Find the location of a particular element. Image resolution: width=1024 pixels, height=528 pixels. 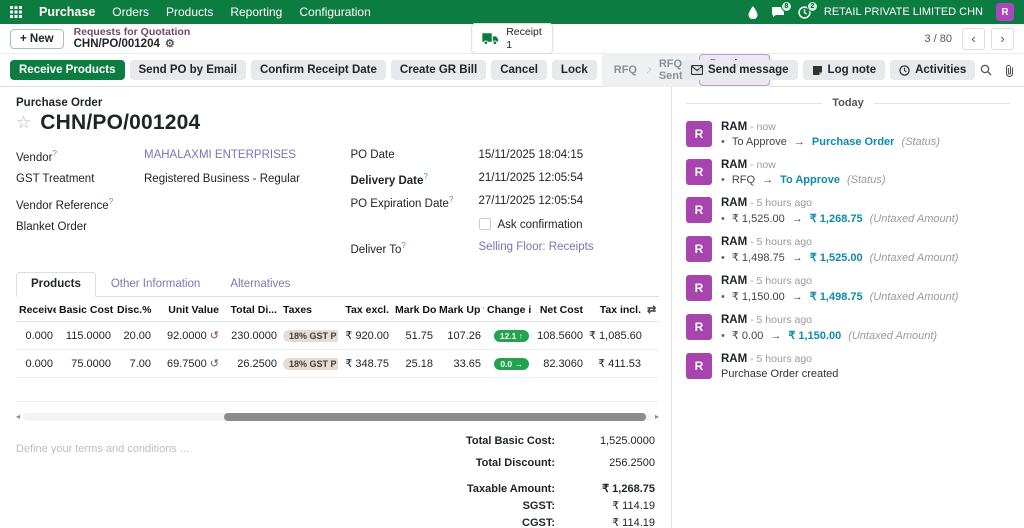

messages-icon: 8 is located at coordinates (781, 9).